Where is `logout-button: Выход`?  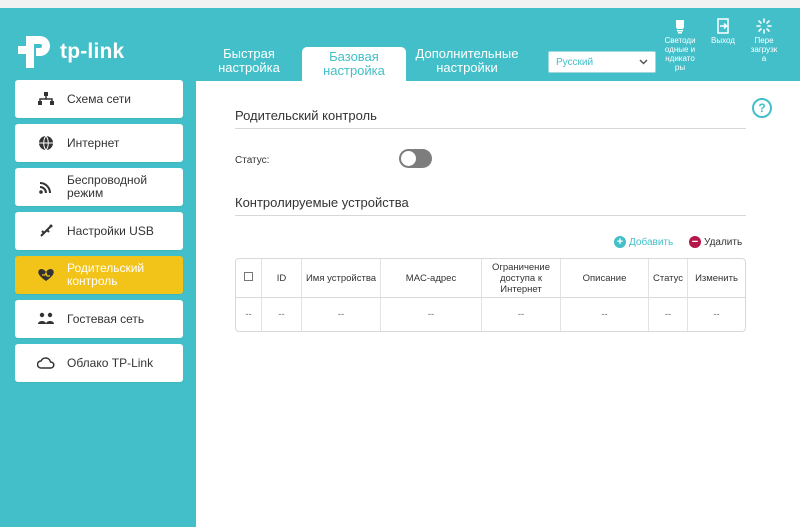
logout-button: Выход is located at coordinates (723, 31).